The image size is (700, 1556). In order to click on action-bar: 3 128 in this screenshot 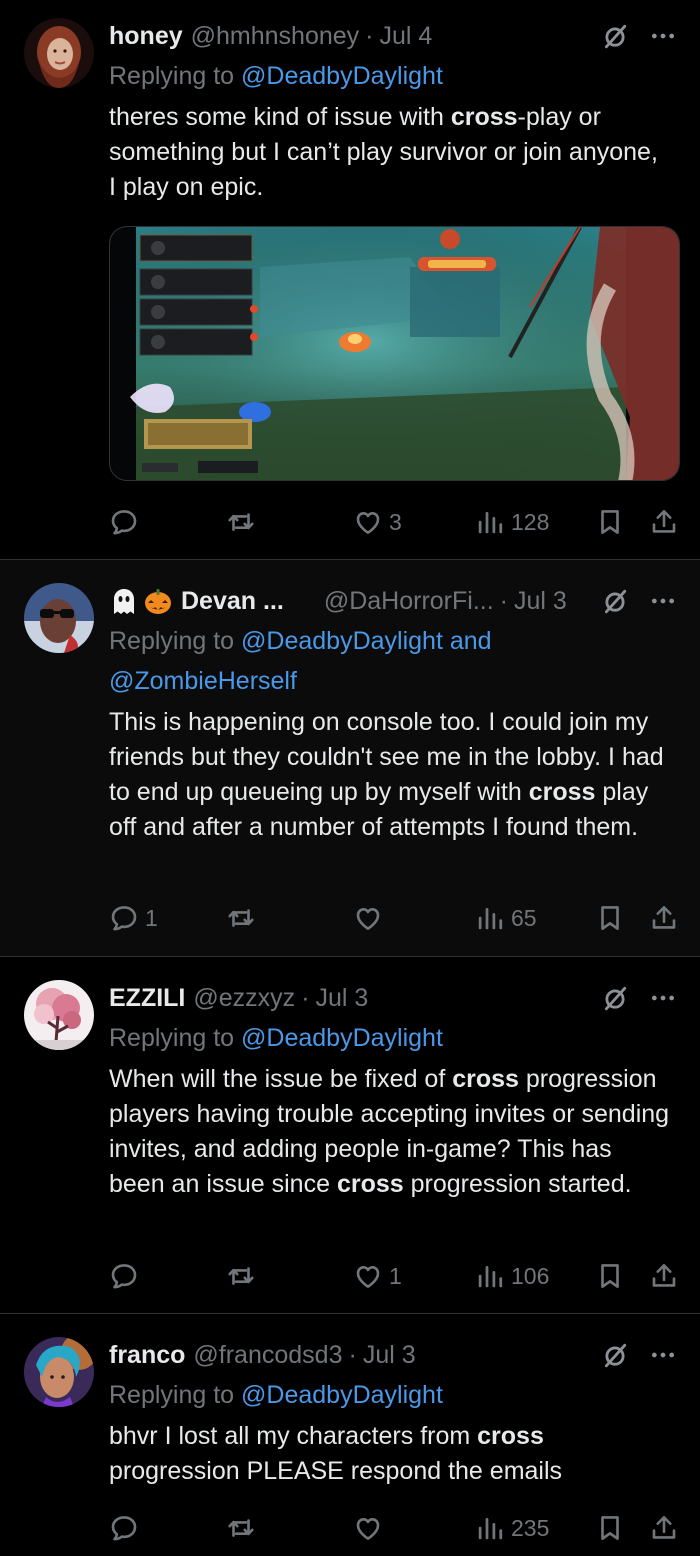, I will do `click(394, 522)`.